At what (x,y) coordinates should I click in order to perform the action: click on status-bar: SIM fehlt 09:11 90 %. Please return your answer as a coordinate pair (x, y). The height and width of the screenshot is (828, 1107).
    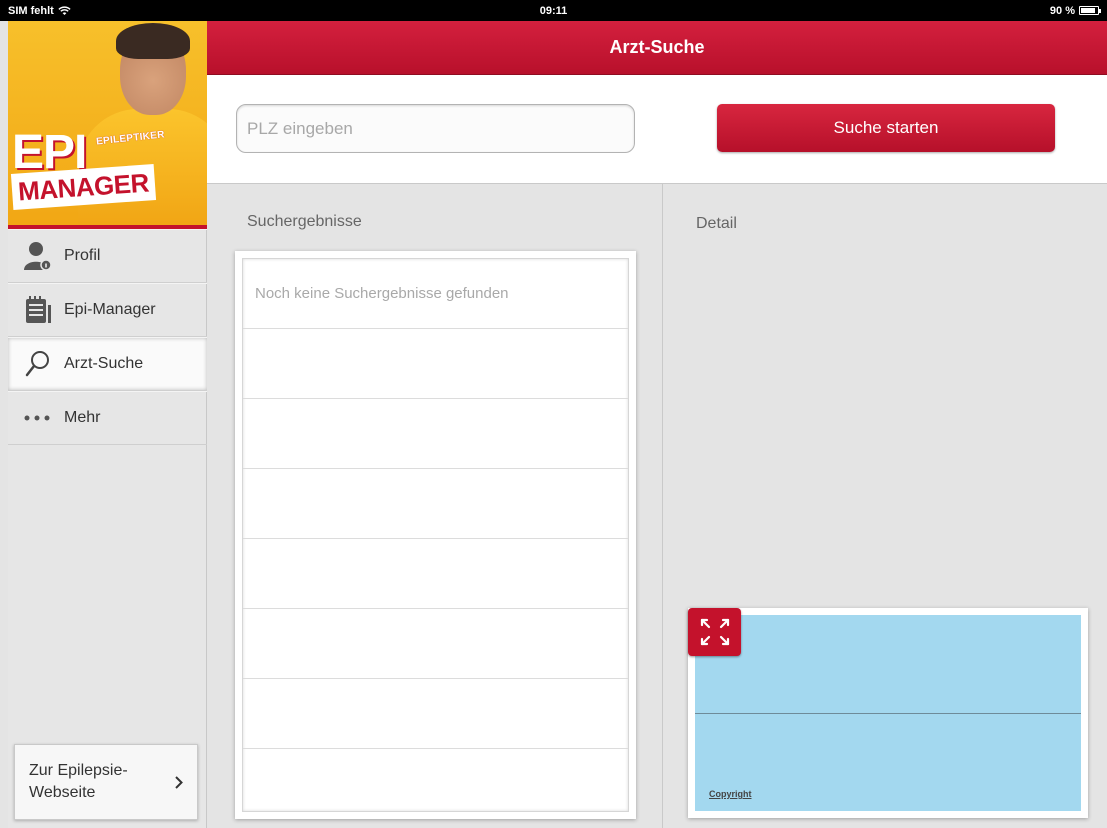
    Looking at the image, I should click on (553, 10).